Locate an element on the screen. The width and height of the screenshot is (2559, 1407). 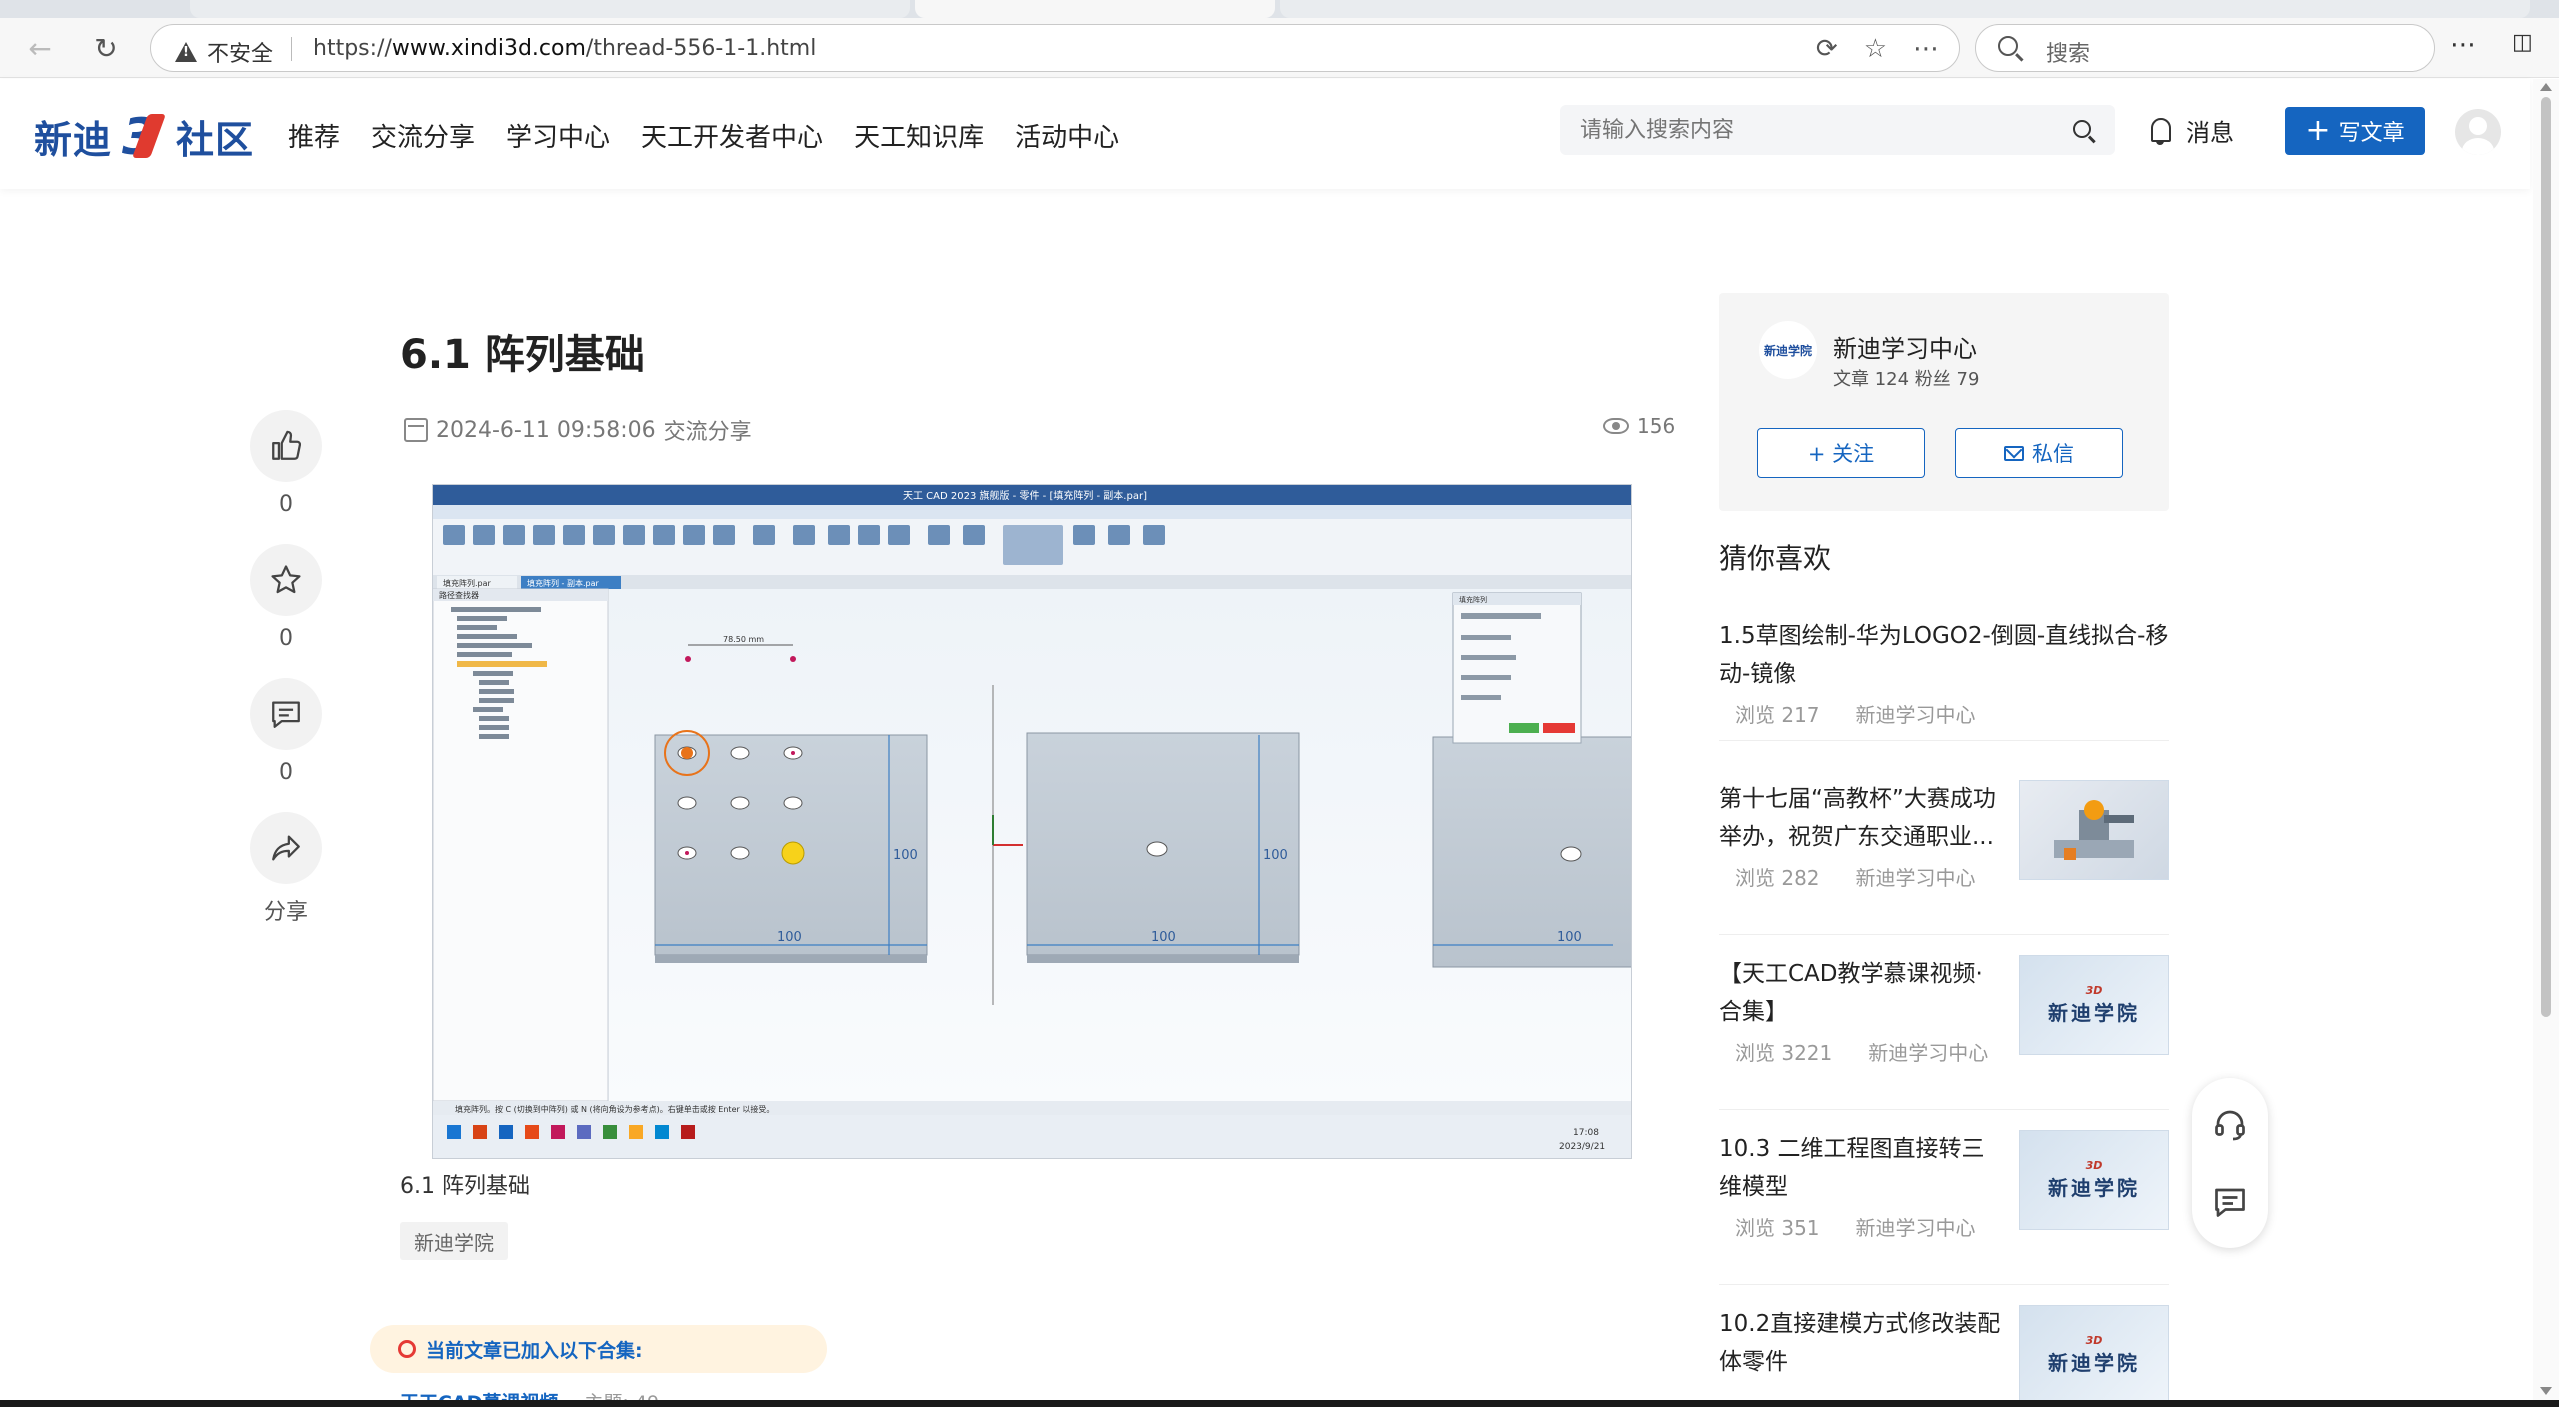
recommend-item-stats: 浏览 217 新迪学习中心 is located at coordinates (1944, 713).